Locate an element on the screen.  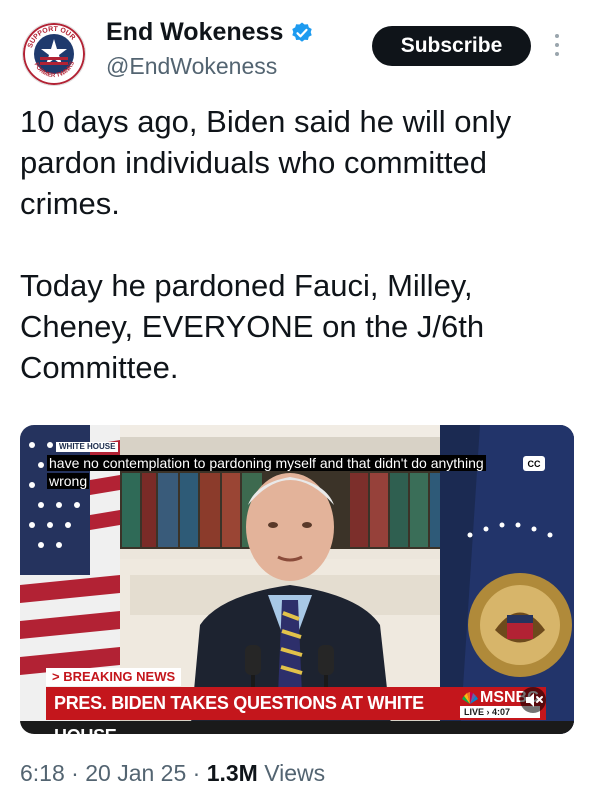
tweet-meta: 6:18 · 20 Jan 25 · 1.3M Views is located at coordinates (172, 773).